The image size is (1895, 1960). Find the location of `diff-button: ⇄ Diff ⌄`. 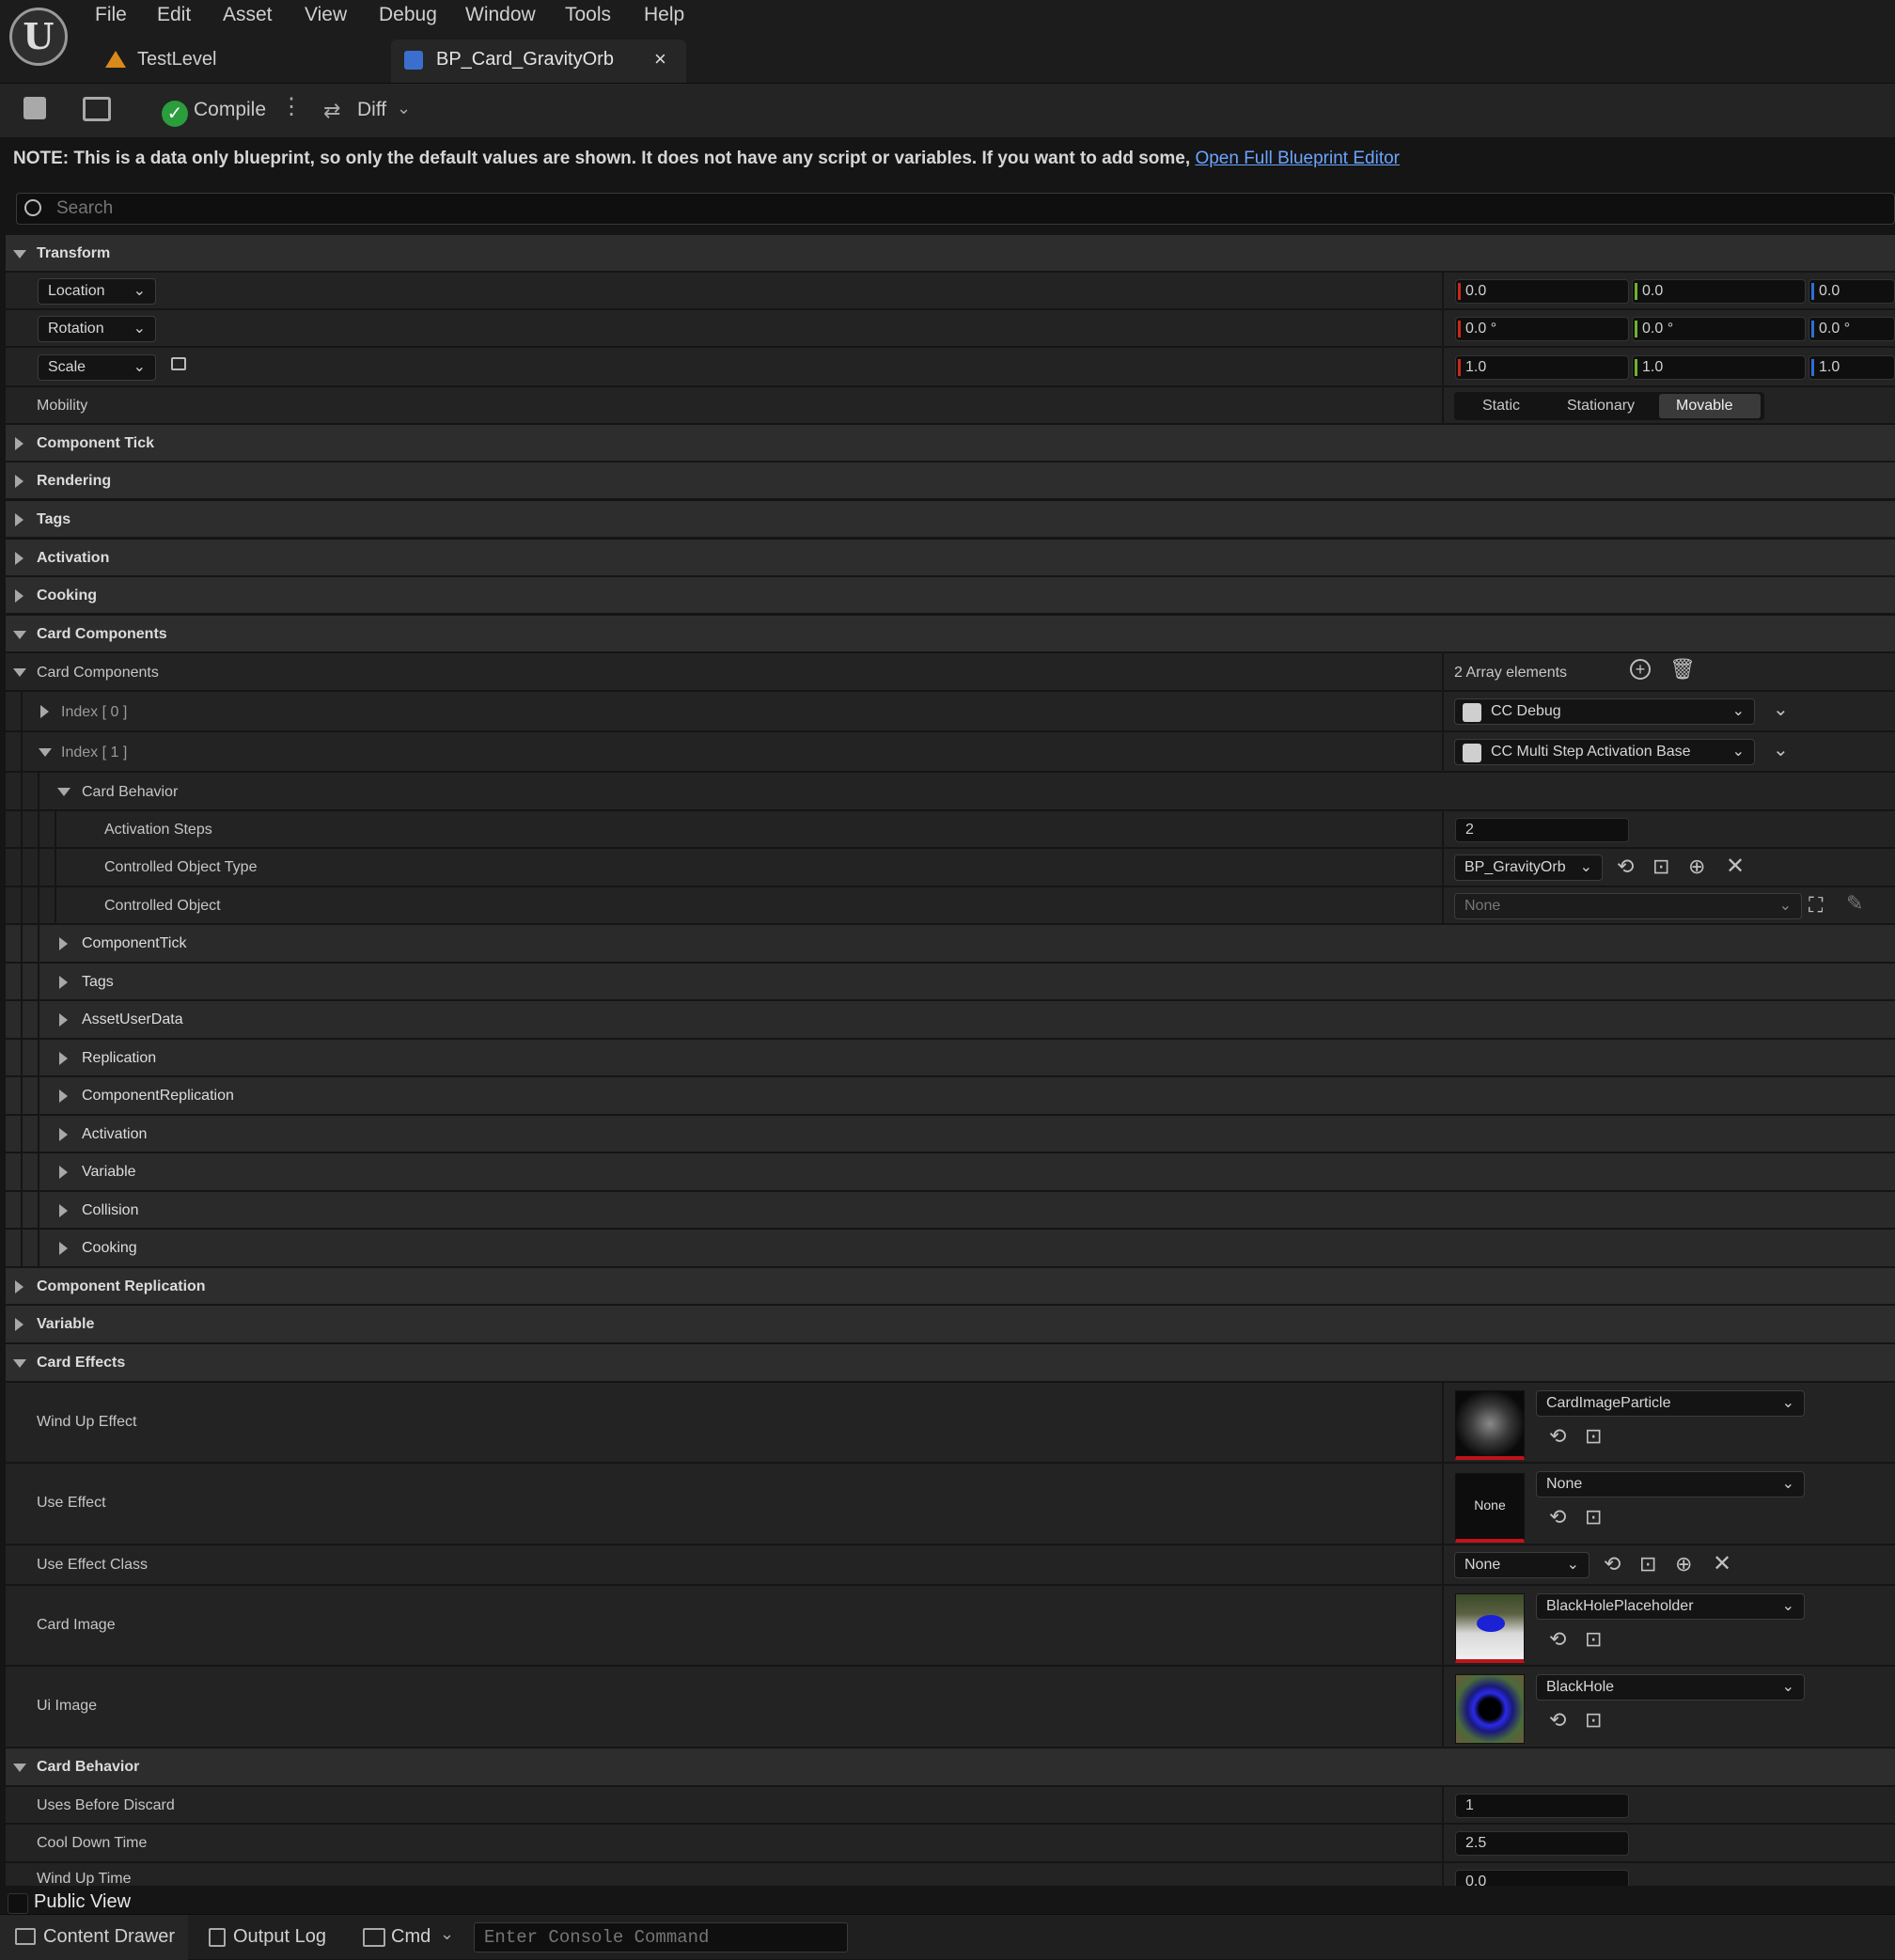

diff-button: ⇄ Diff ⌄ is located at coordinates (368, 112).